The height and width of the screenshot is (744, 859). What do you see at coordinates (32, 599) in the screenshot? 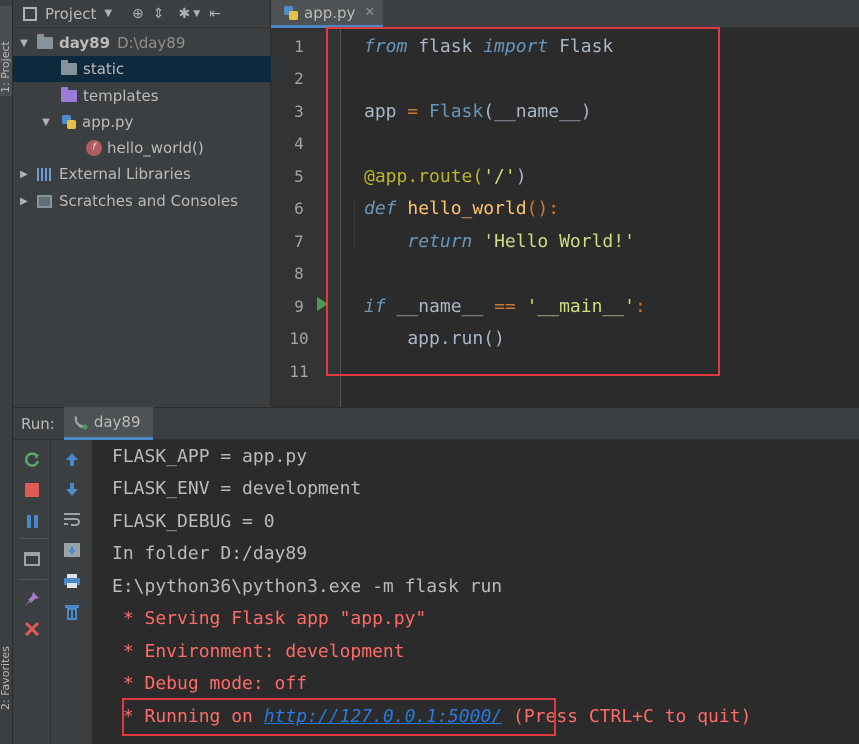
I see `pin-tab-icon` at bounding box center [32, 599].